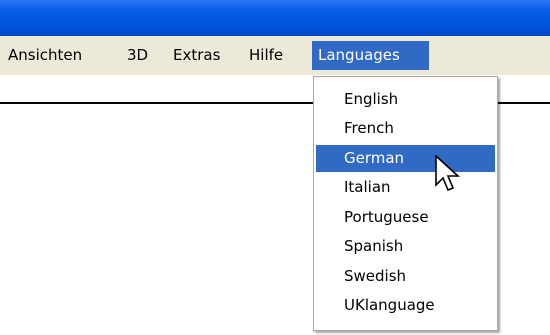 Image resolution: width=550 pixels, height=335 pixels. Describe the element at coordinates (196, 55) in the screenshot. I see `menu-extras: Extras` at that location.